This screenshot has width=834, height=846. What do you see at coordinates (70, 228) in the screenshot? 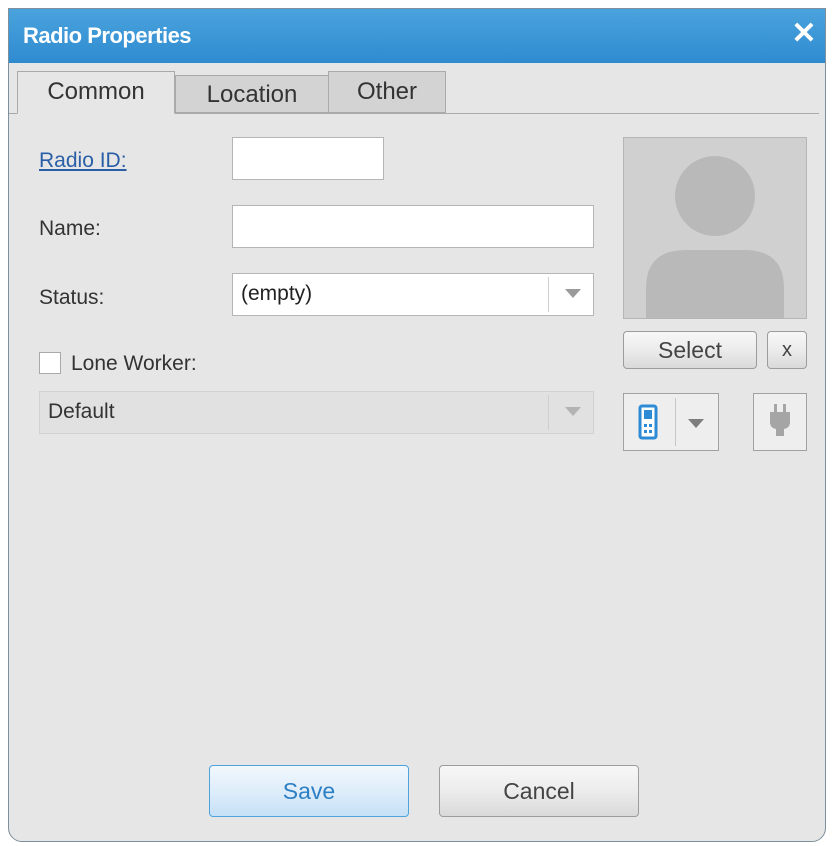
I see `name-label: Name:` at bounding box center [70, 228].